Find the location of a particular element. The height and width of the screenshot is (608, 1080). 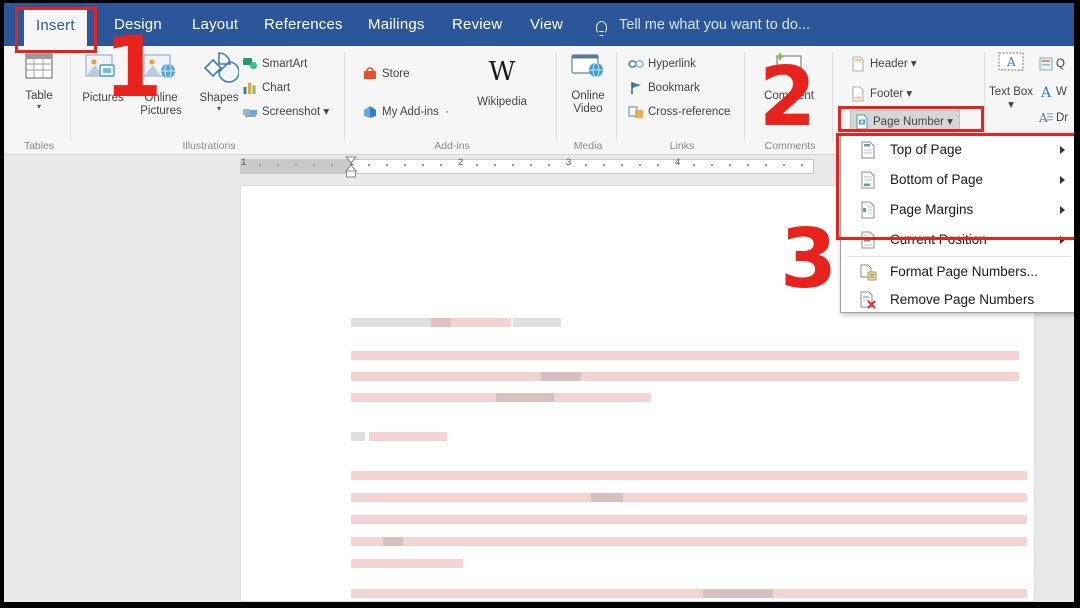

menu-item-label: Remove Page Numbers is located at coordinates (962, 299).